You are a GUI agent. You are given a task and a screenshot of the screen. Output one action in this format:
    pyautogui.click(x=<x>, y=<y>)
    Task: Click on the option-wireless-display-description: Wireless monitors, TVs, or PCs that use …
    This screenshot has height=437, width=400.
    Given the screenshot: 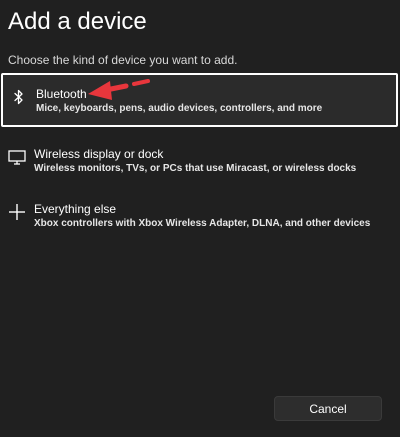 What is the action you would take?
    pyautogui.click(x=195, y=168)
    